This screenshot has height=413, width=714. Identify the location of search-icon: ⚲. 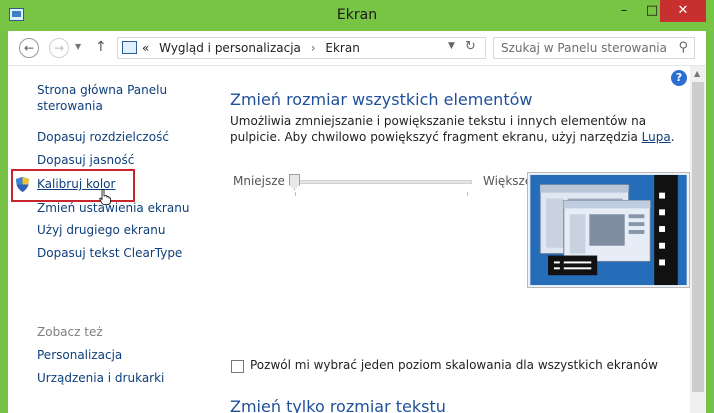
(683, 47).